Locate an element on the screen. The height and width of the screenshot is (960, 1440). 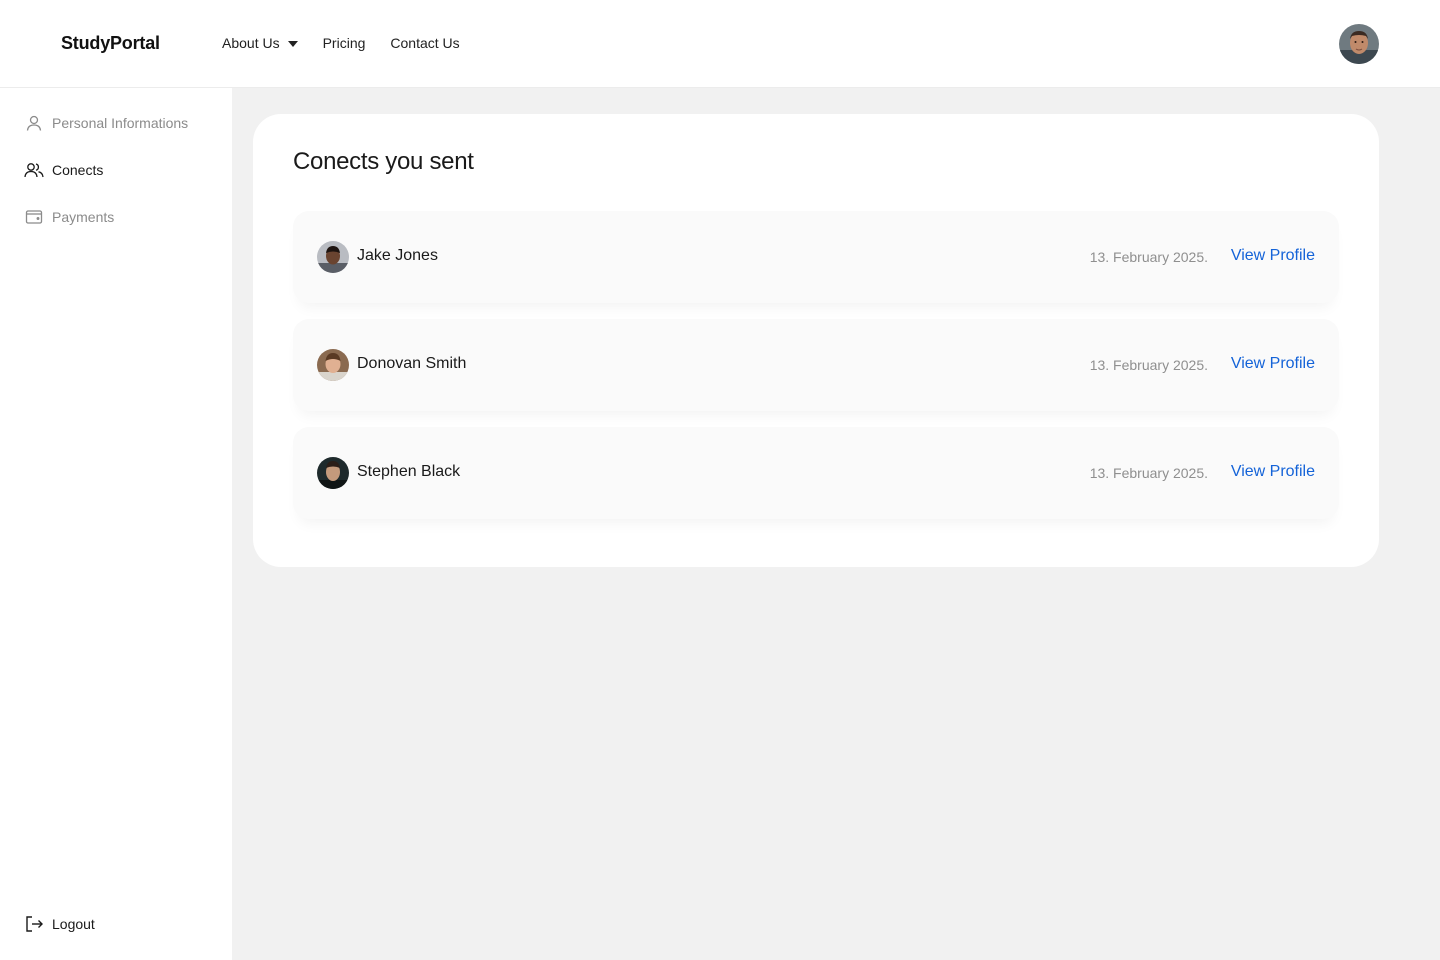
sidebar-item-label: Payments is located at coordinates (83, 217).